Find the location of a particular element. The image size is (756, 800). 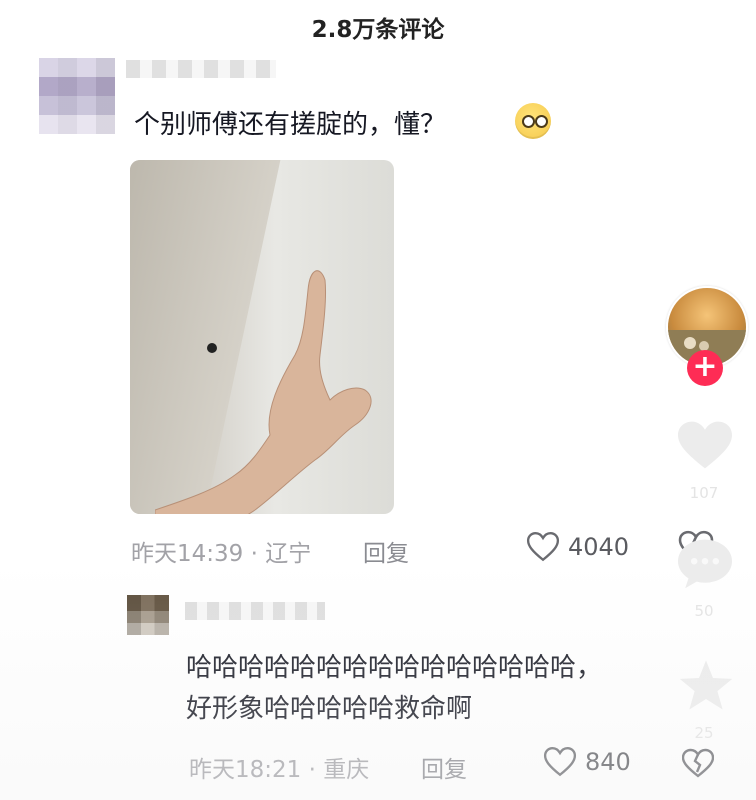

follow-button: + is located at coordinates (705, 368).